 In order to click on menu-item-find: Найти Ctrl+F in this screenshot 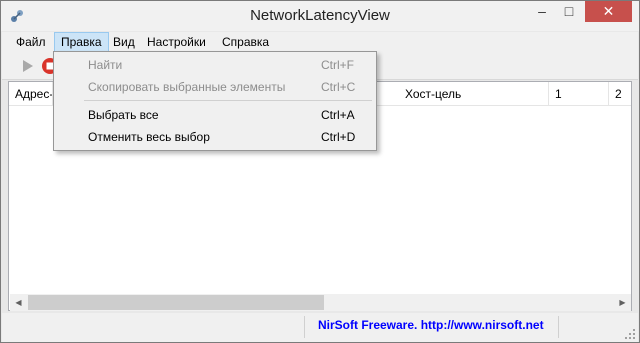, I will do `click(215, 65)`.